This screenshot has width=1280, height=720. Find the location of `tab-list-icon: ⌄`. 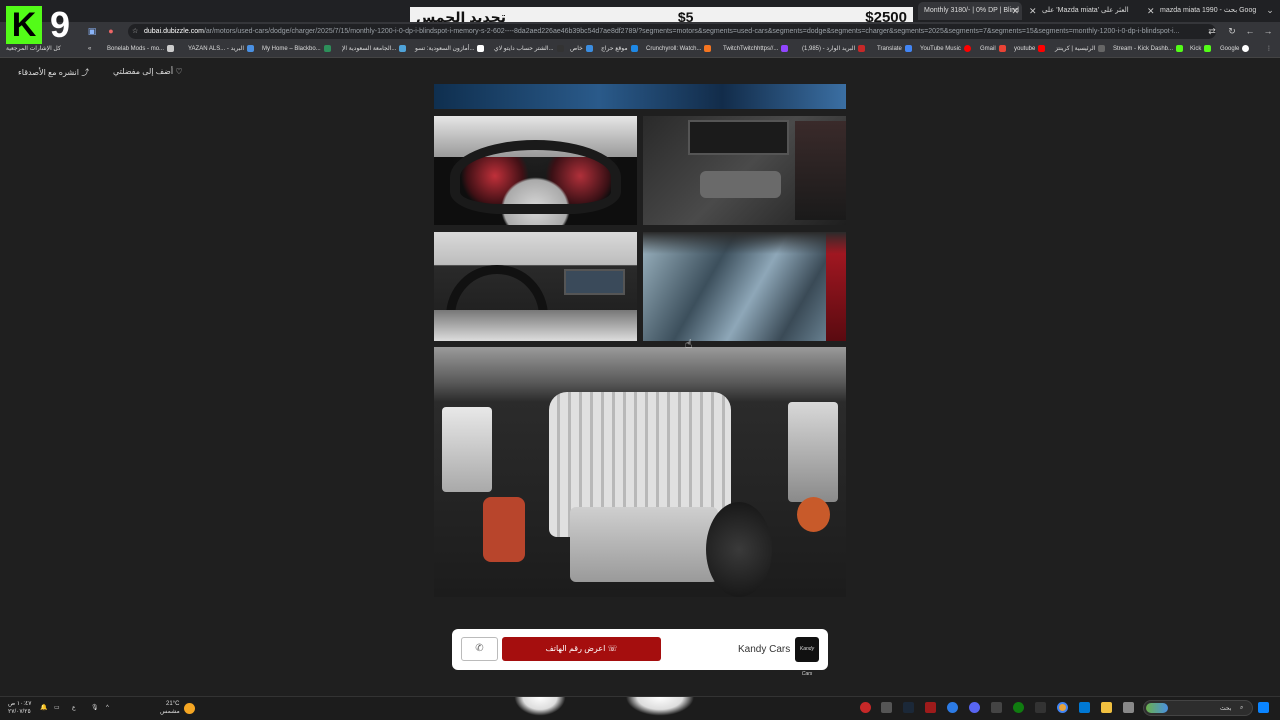

tab-list-icon: ⌄ is located at coordinates (1270, 10).